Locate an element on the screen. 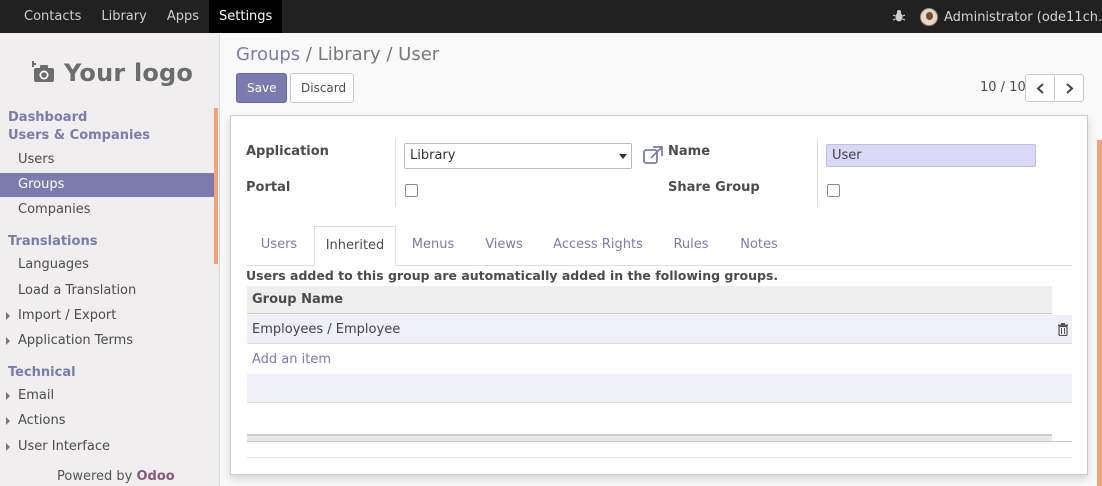  tab-notes: Notes is located at coordinates (759, 246).